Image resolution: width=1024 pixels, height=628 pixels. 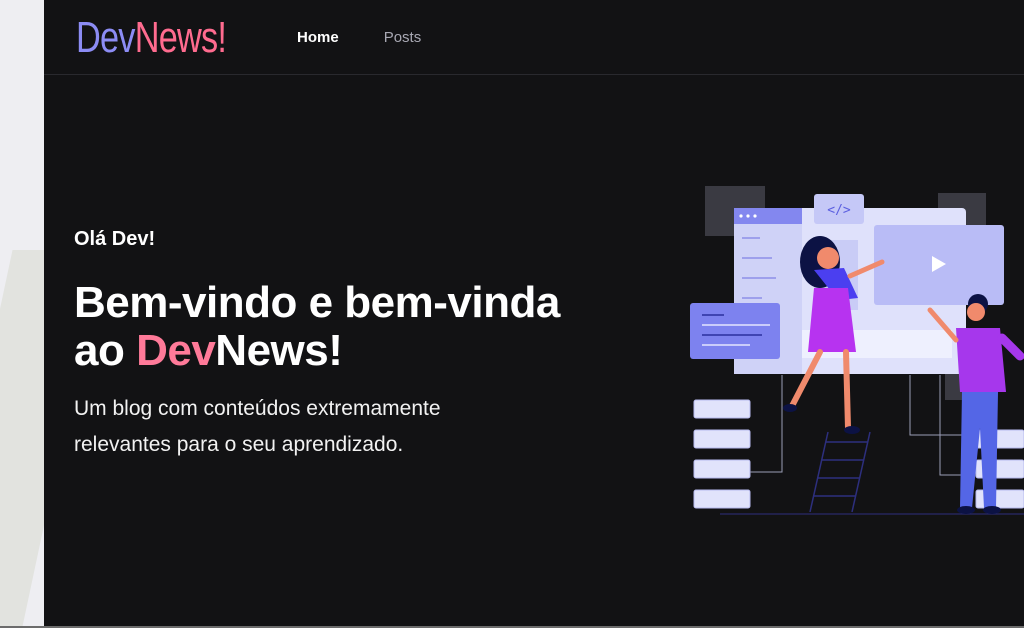 What do you see at coordinates (239, 444) in the screenshot?
I see `subtitle-line2: relevantes para o seu aprendizado.` at bounding box center [239, 444].